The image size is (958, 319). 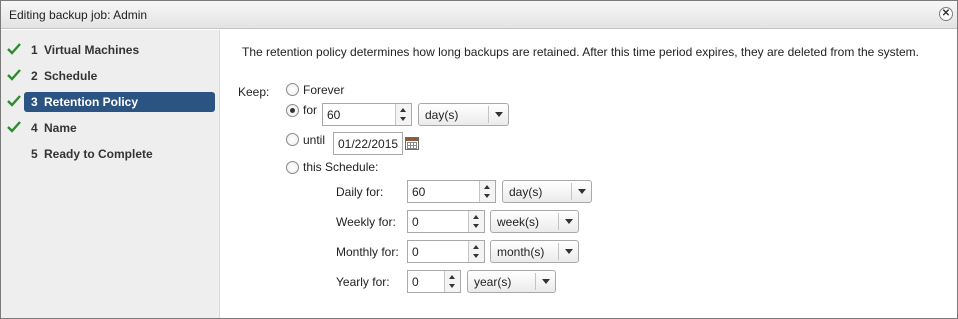 What do you see at coordinates (292, 110) in the screenshot?
I see `for-radio` at bounding box center [292, 110].